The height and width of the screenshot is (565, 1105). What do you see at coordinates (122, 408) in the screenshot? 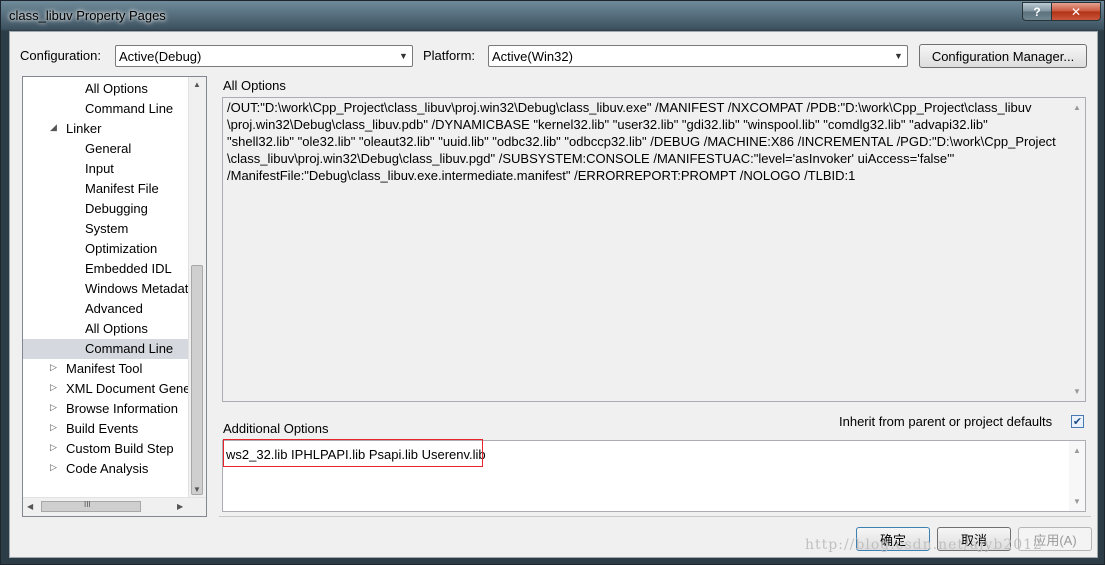
I see `tree-item-label: Browse Information` at bounding box center [122, 408].